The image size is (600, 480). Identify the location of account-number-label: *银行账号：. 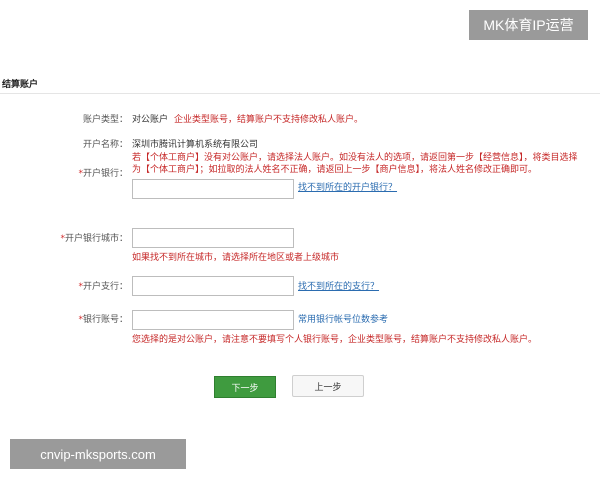
(68, 318).